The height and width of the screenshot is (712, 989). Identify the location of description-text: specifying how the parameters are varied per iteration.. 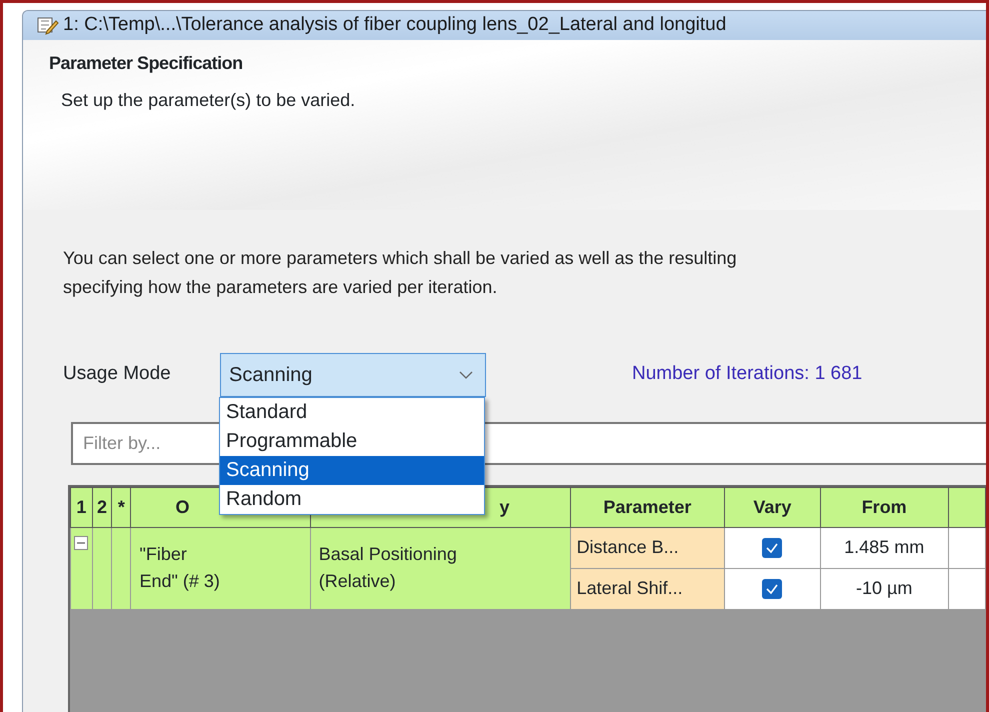
(280, 287).